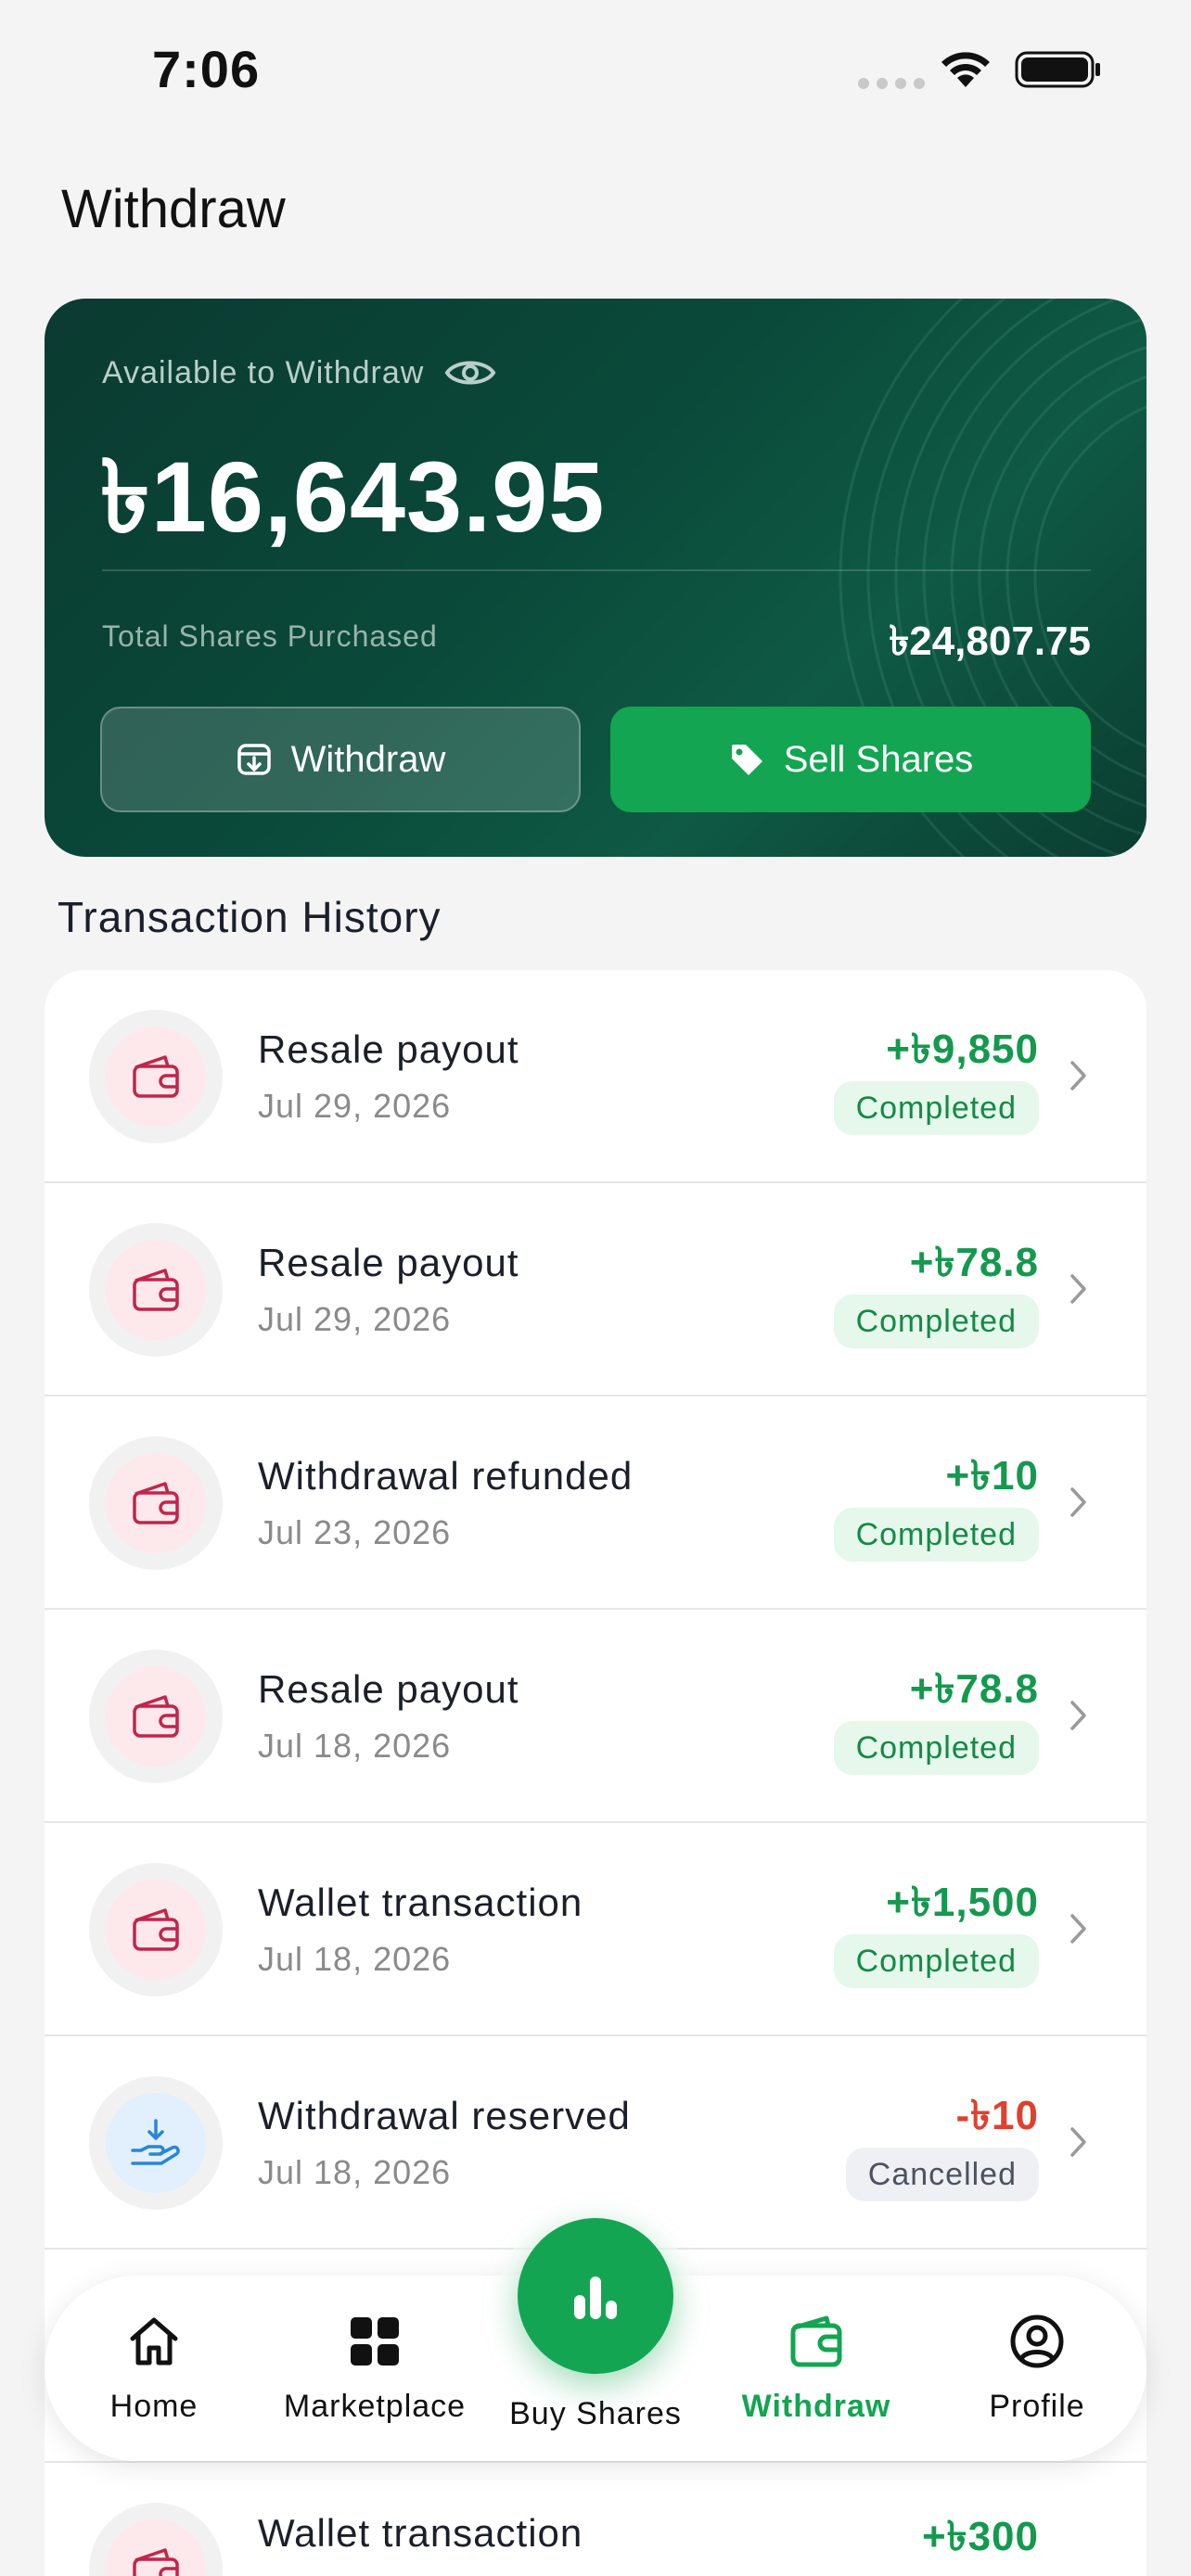 Image resolution: width=1191 pixels, height=2576 pixels. What do you see at coordinates (997, 2115) in the screenshot?
I see `transaction-amount: -৳10` at bounding box center [997, 2115].